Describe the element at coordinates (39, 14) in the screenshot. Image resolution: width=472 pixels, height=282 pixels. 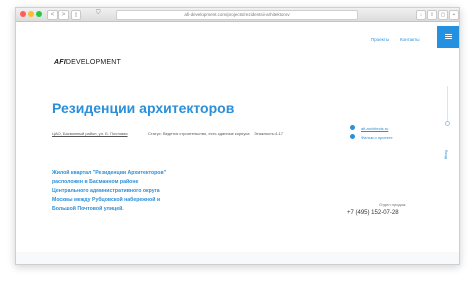
I see `zoom-window-button` at that location.